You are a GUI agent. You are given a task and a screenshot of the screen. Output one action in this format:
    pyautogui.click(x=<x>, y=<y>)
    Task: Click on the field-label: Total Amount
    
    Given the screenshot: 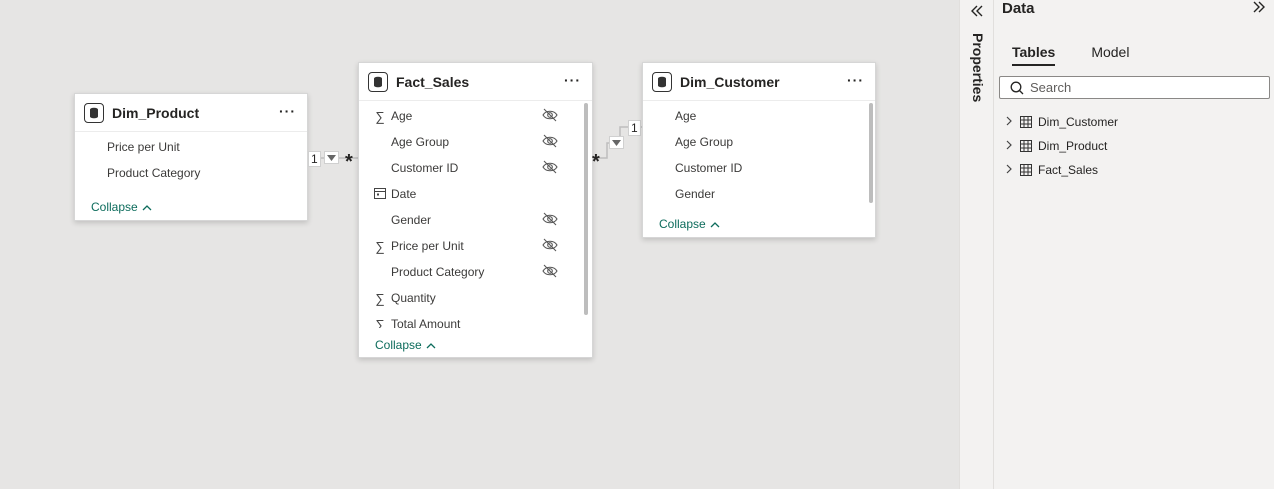 What is the action you would take?
    pyautogui.click(x=426, y=322)
    